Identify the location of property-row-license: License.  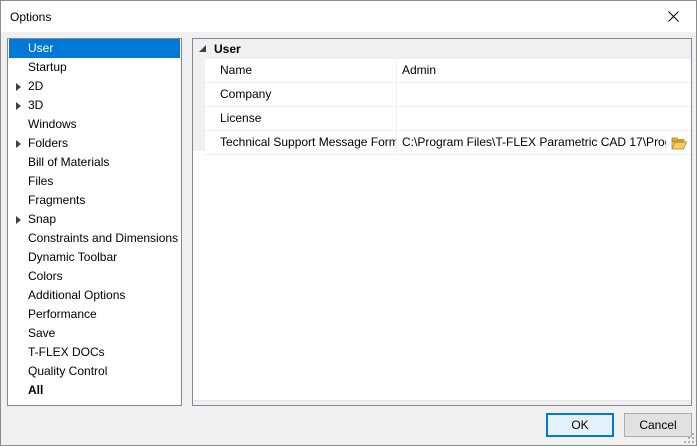
(448, 119).